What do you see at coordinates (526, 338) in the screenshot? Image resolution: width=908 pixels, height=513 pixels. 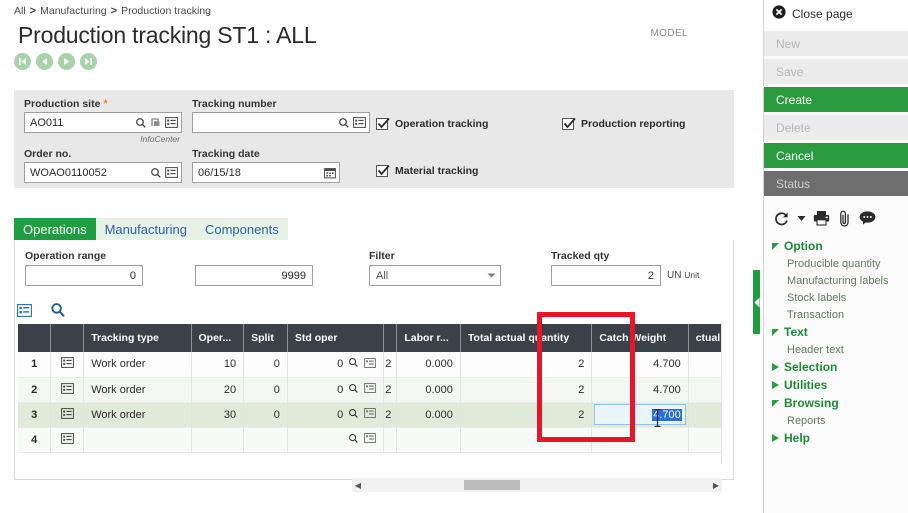 I see `col-total-actual-quantity: Total actual quantity` at bounding box center [526, 338].